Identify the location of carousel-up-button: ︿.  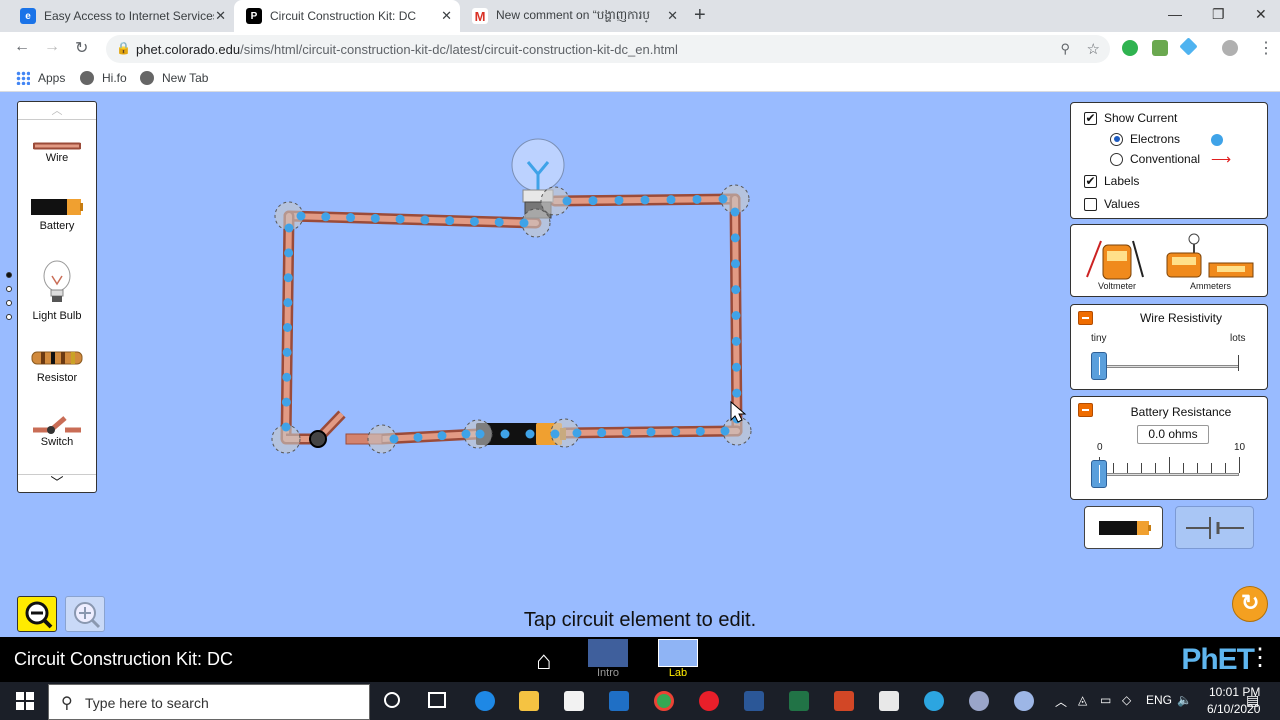
(57, 111).